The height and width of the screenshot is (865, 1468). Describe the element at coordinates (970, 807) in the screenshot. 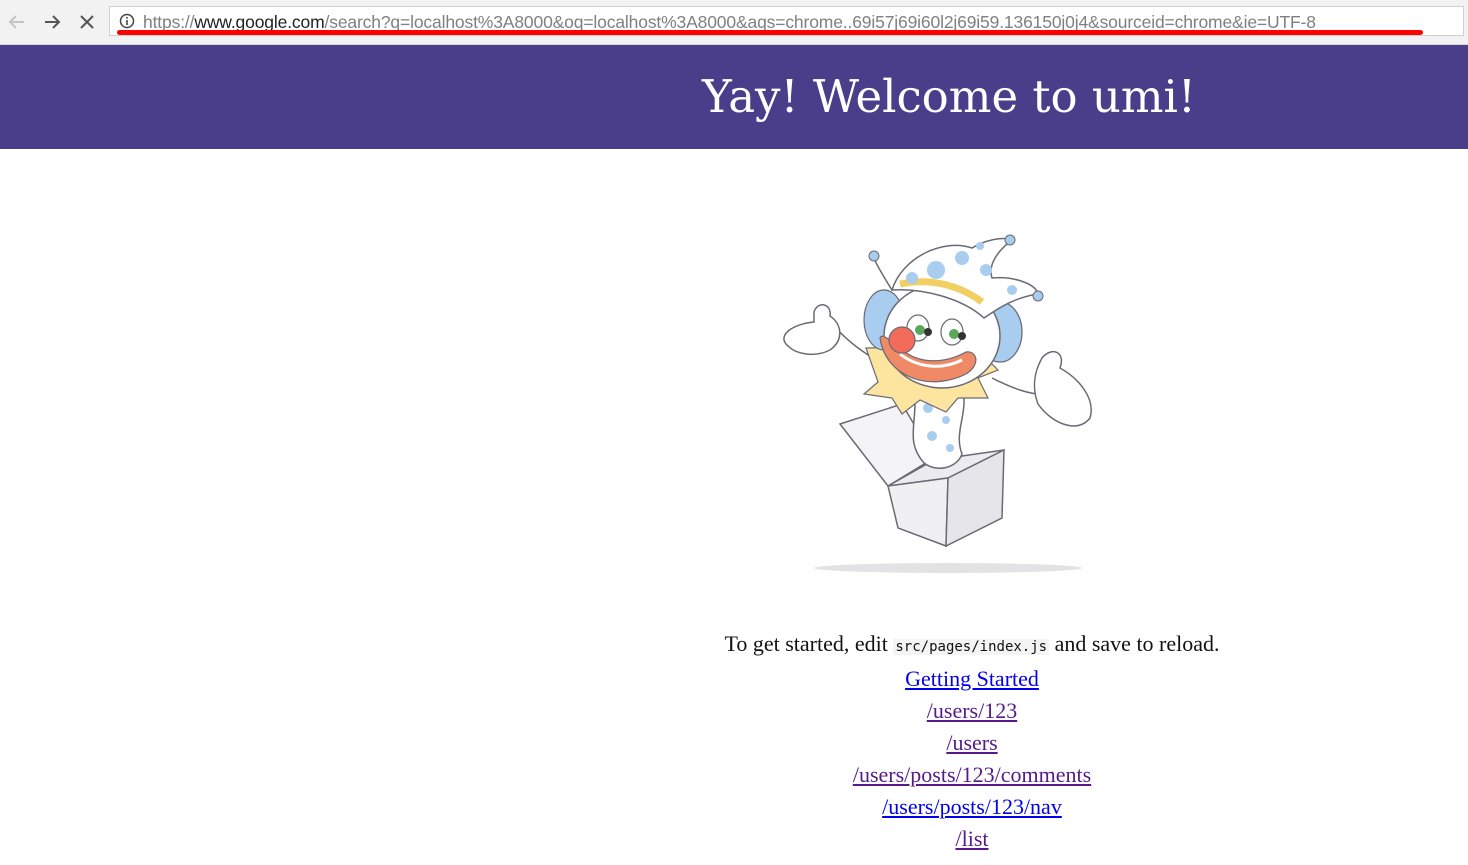

I see `link-users-posts-nav: /users/posts/123/nav` at that location.